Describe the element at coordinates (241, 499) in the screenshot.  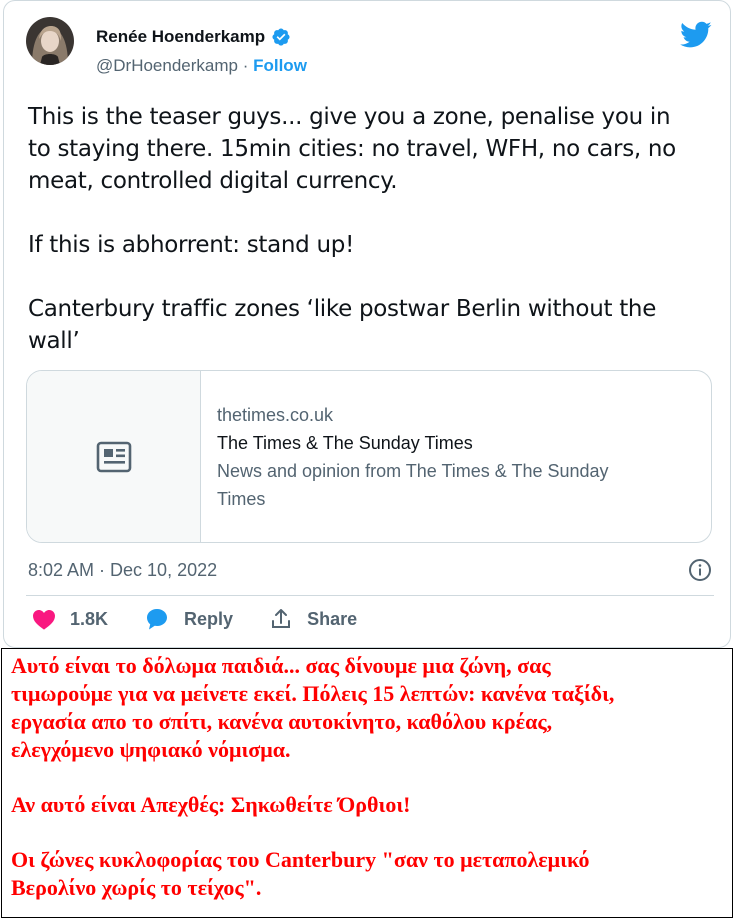
I see `card-description: Times` at that location.